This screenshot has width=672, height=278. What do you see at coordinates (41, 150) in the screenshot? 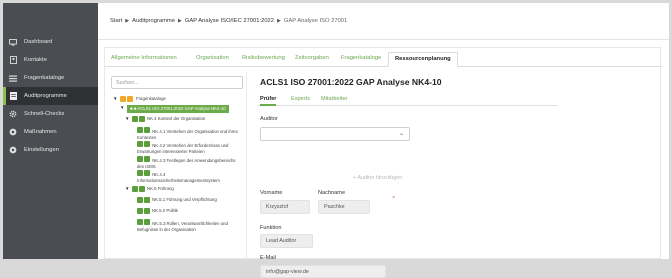
I see `sidebar-item-label: Einstellungen` at bounding box center [41, 150].